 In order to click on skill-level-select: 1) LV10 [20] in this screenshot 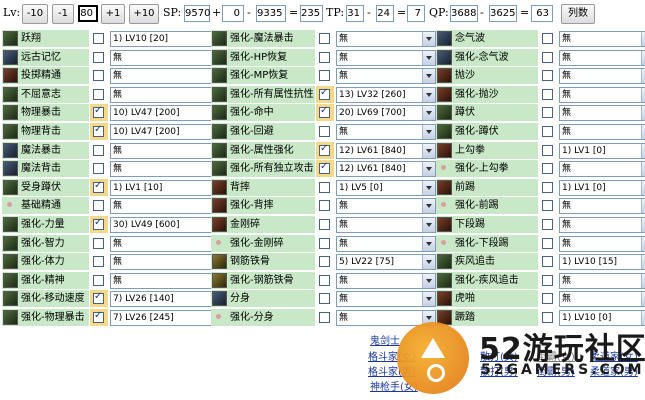, I will do `click(168, 39)`.